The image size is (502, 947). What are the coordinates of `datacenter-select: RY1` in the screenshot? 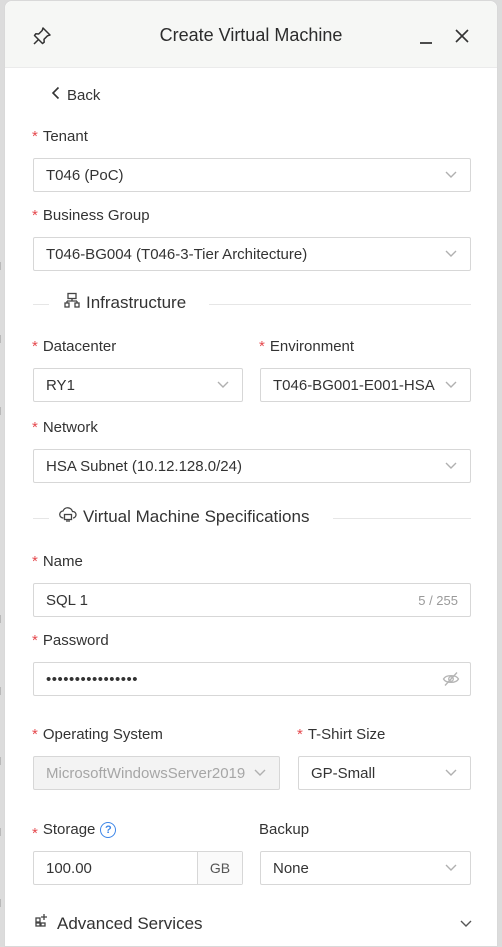 It's located at (138, 385).